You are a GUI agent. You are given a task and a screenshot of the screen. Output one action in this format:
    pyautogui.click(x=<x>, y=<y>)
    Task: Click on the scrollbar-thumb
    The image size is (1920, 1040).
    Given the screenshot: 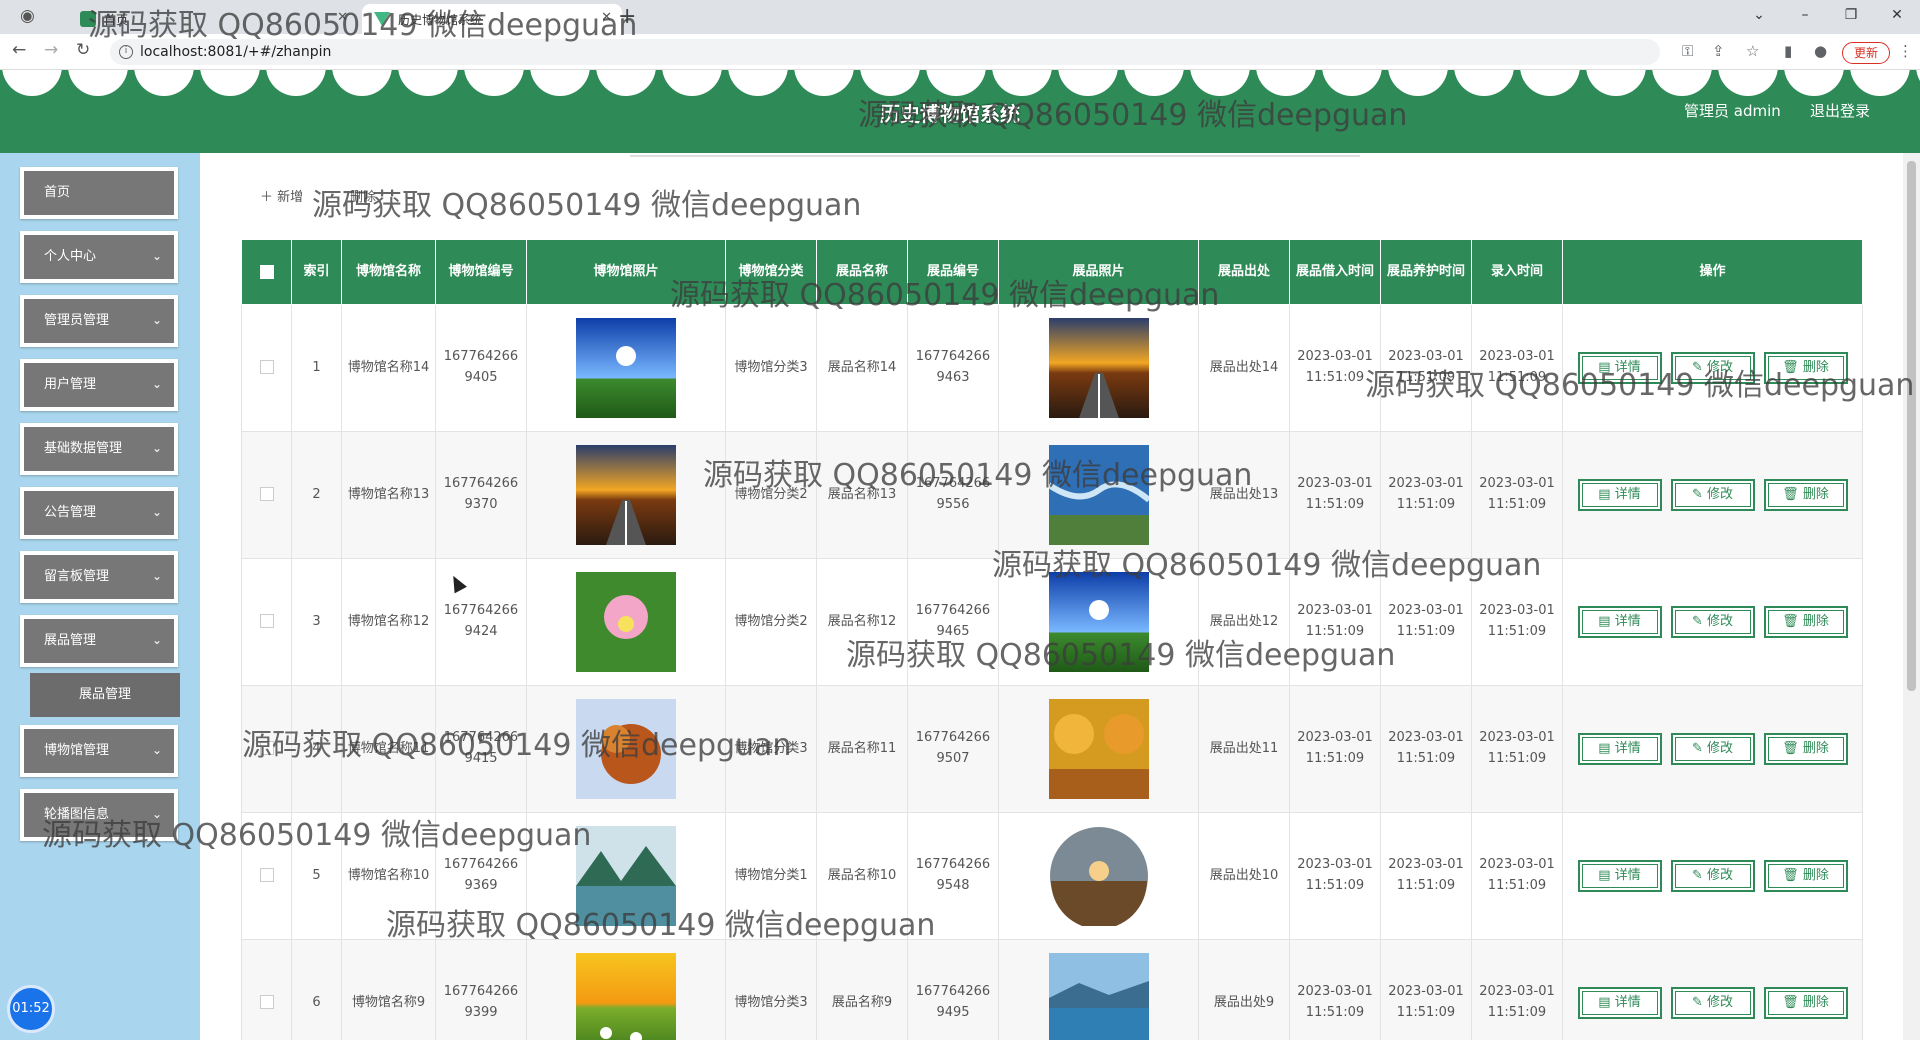 What is the action you would take?
    pyautogui.click(x=1911, y=426)
    